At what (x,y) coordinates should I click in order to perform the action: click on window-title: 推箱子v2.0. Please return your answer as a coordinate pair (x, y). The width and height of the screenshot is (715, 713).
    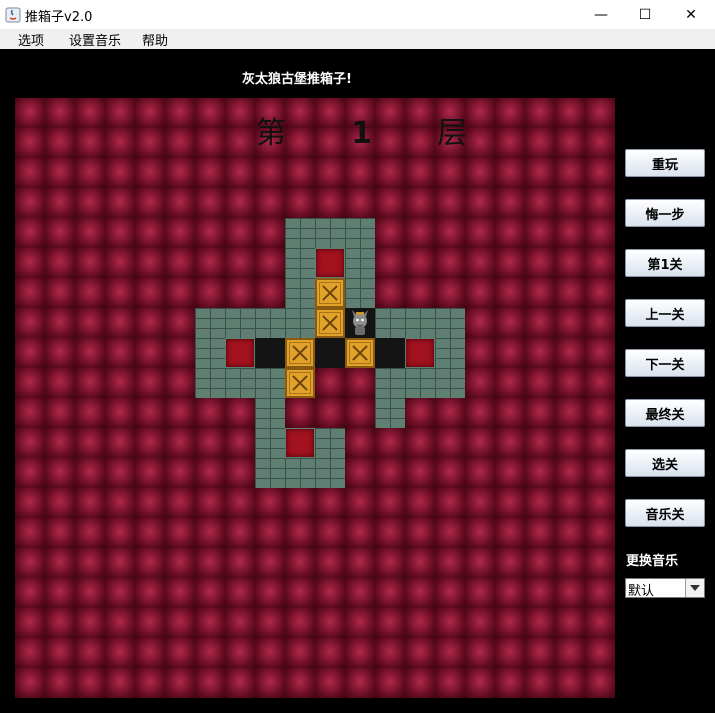
    Looking at the image, I should click on (59, 17).